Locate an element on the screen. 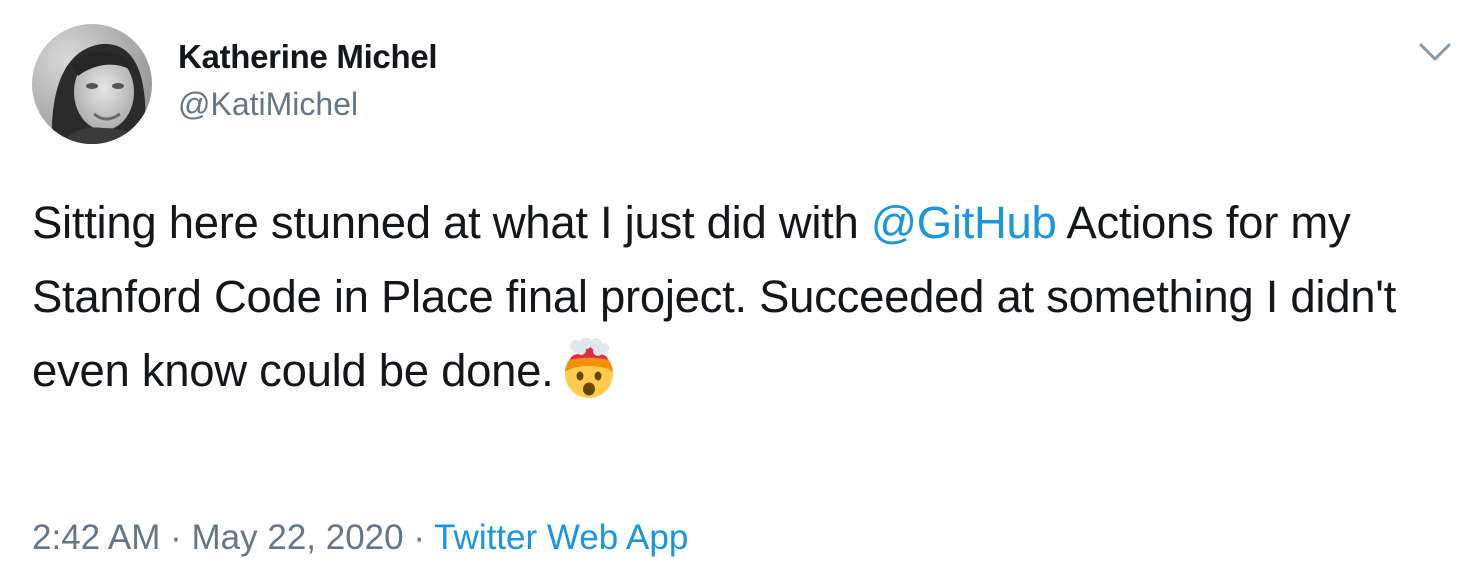 The image size is (1480, 583). chevron-down-icon is located at coordinates (1435, 52).